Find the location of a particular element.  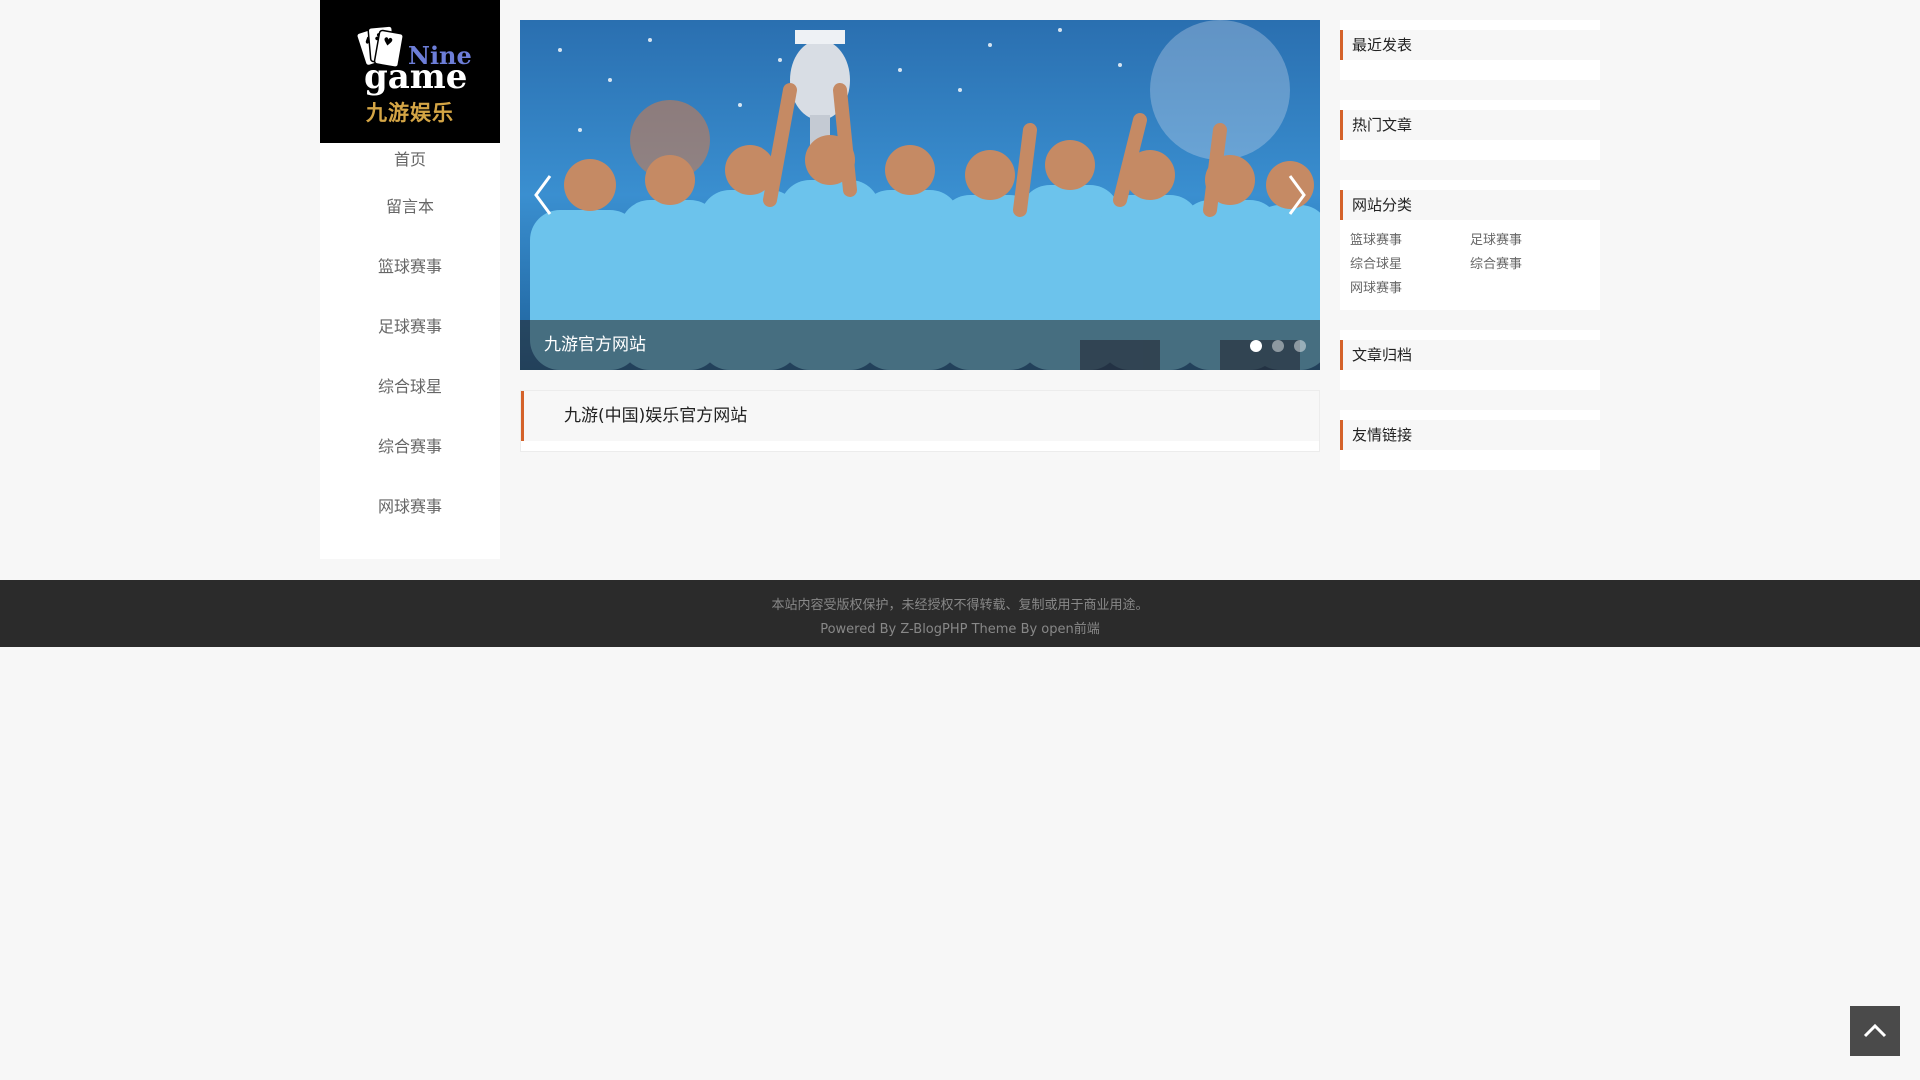

widget-categories: 网站分类 篮球赛事 足球赛事 综合球星 综合赛事 网球赛事 is located at coordinates (1470, 245).